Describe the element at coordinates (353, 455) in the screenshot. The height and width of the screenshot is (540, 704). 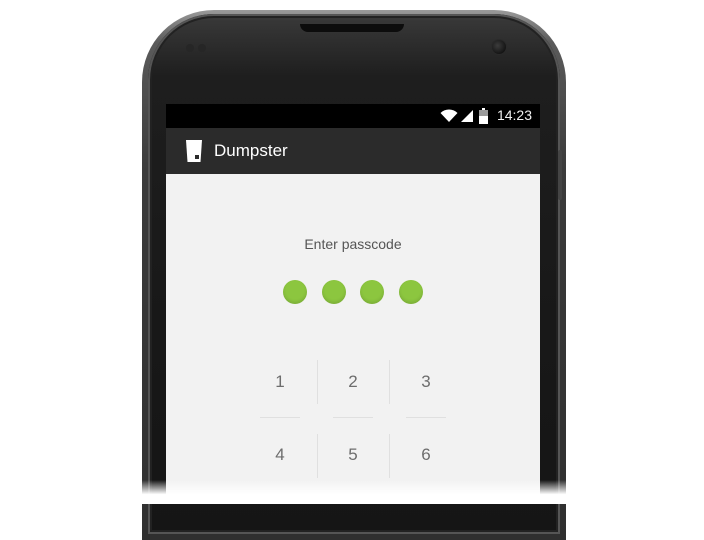
I see `keypad-key-5: 5` at that location.